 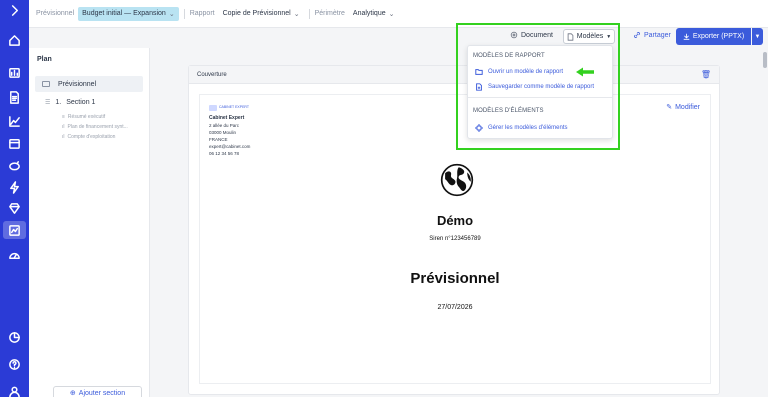 I want to click on home-icon, so click(x=14, y=40).